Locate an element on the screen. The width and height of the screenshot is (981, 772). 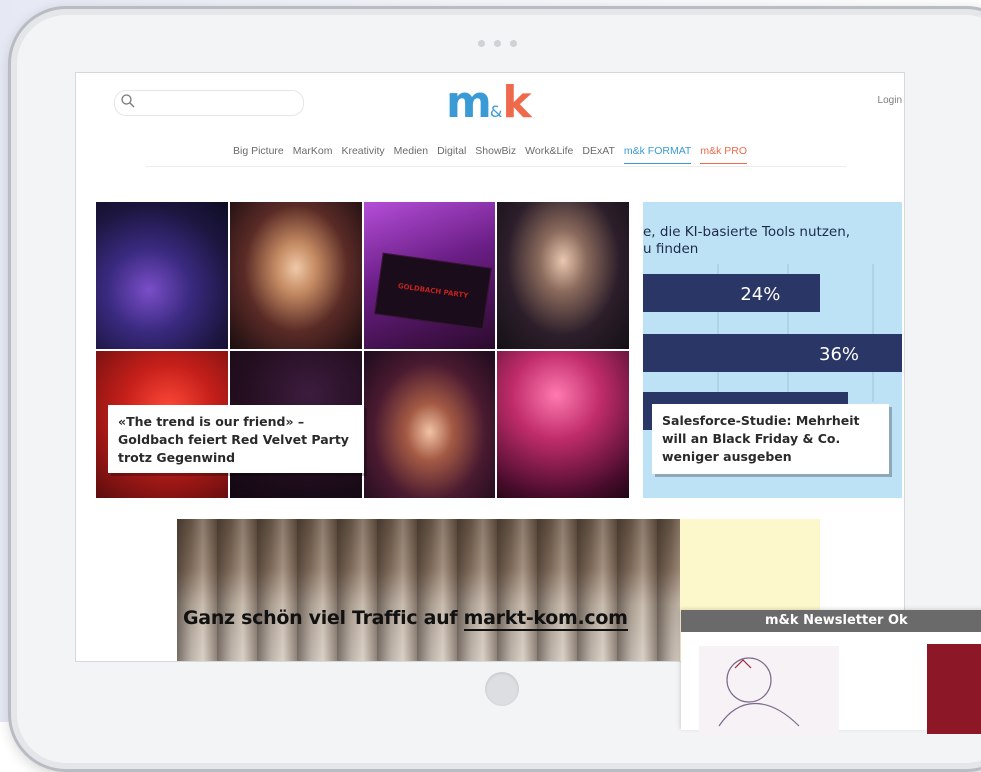
logo-k: k is located at coordinates (516, 102).